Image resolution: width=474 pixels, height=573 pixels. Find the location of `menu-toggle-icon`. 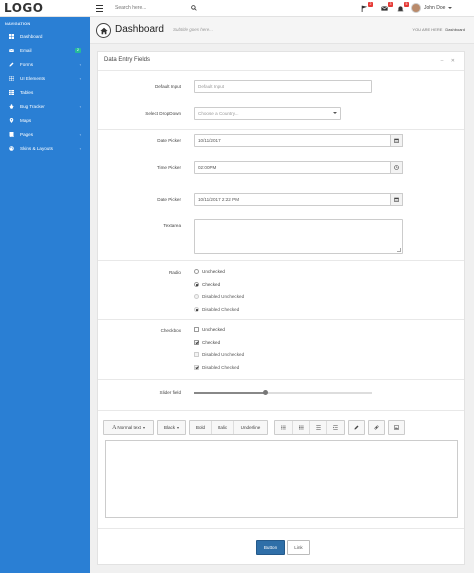

menu-toggle-icon is located at coordinates (99, 8).